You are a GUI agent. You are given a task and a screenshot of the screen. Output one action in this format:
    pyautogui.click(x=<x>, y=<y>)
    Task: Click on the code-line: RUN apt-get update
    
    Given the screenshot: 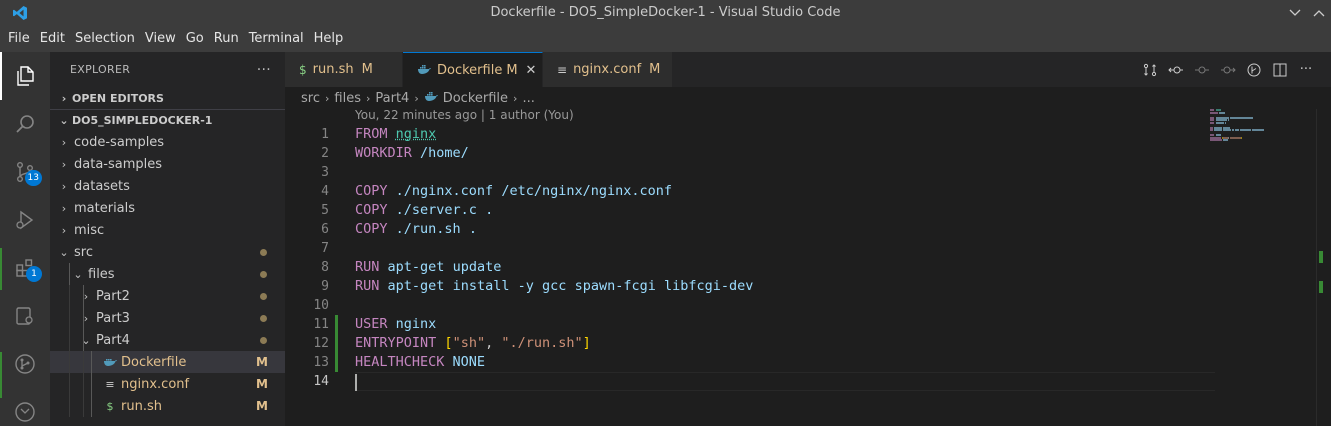 What is the action you would take?
    pyautogui.click(x=785, y=267)
    